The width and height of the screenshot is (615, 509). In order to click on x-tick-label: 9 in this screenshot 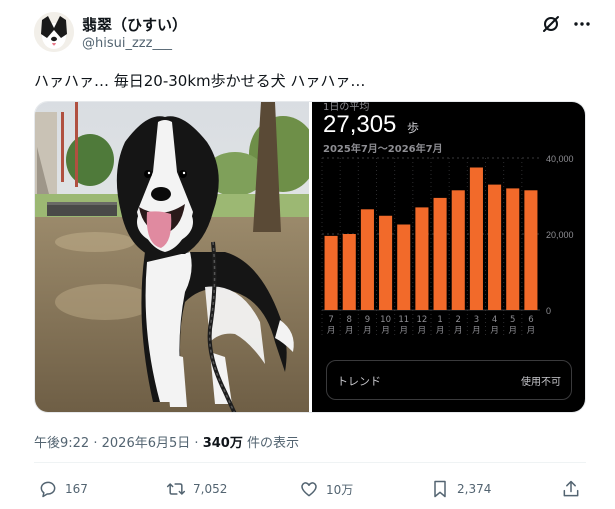, I will do `click(367, 320)`.